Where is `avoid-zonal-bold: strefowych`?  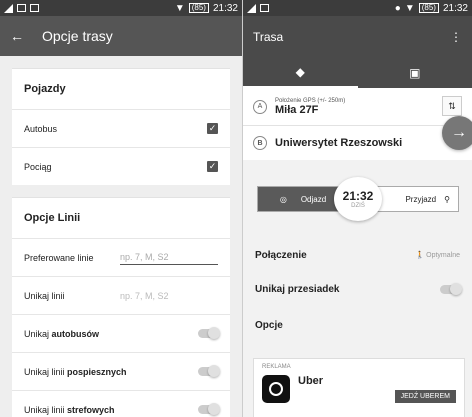 avoid-zonal-bold: strefowych is located at coordinates (91, 409).